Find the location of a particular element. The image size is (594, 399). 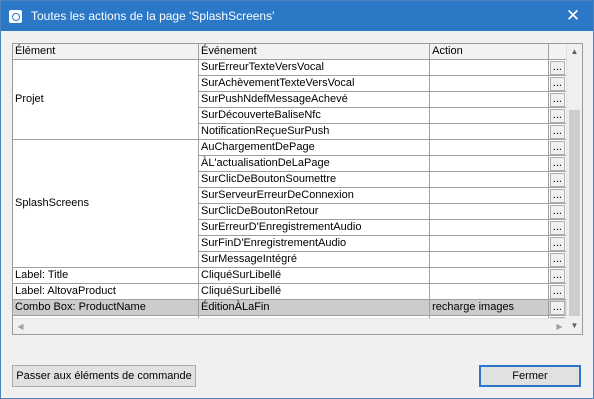

event-cell: SurClicDeBoutonRetour is located at coordinates (314, 211).